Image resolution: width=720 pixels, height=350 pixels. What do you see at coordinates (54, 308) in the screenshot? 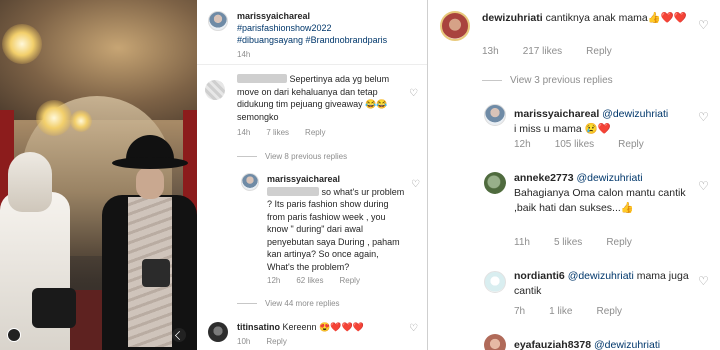
I see `black-handbag` at bounding box center [54, 308].